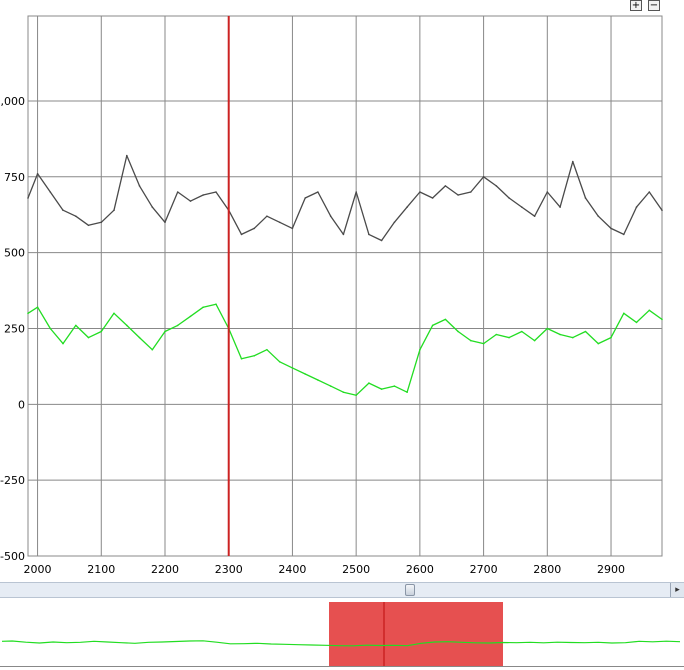  Describe the element at coordinates (547, 569) in the screenshot. I see `x-tick-label: 2800` at that location.